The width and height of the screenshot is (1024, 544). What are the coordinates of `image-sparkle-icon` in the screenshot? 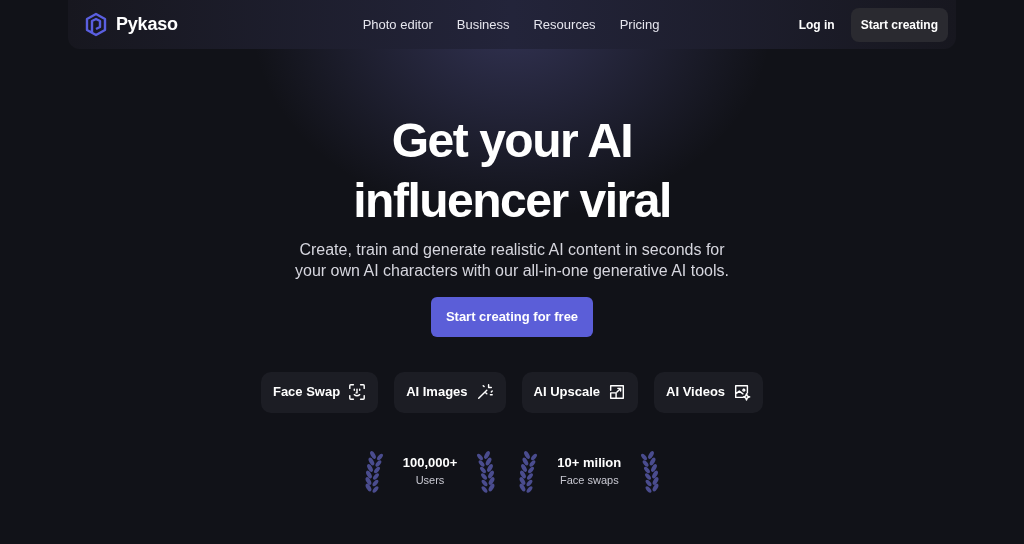 It's located at (742, 392).